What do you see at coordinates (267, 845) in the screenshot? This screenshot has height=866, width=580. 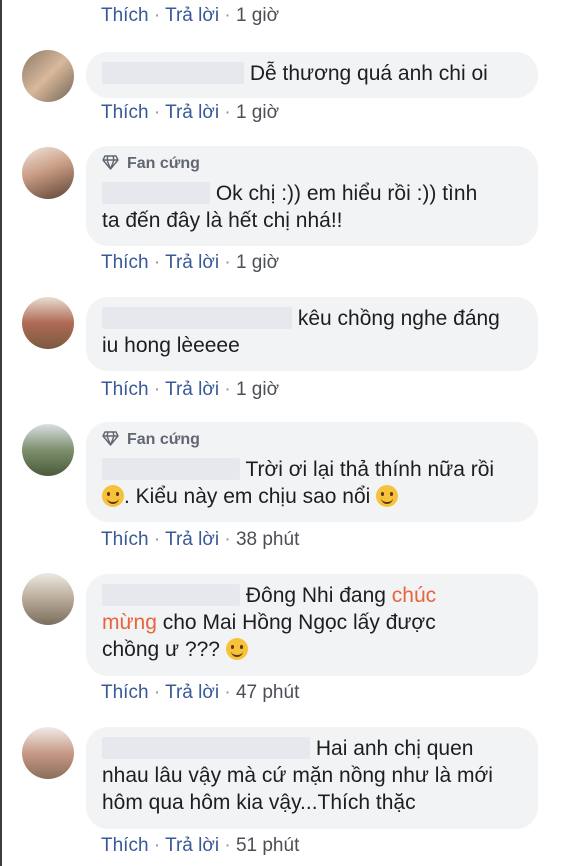 I see `comment-time: 51 phút` at bounding box center [267, 845].